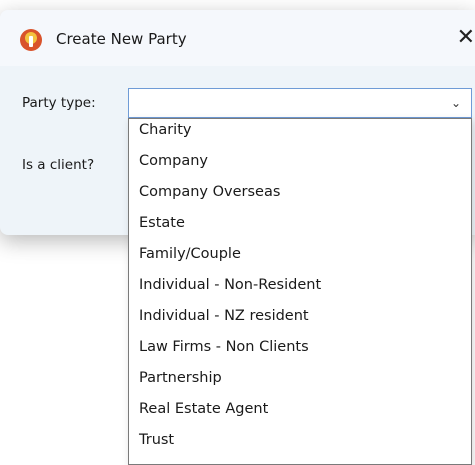 Image resolution: width=475 pixels, height=465 pixels. Describe the element at coordinates (300, 103) in the screenshot. I see `party-type-select: ⌄` at that location.